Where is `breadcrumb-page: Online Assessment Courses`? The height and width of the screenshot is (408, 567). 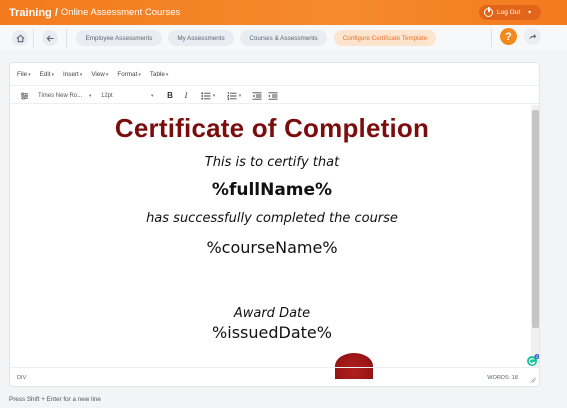
breadcrumb-page: Online Assessment Courses is located at coordinates (120, 12).